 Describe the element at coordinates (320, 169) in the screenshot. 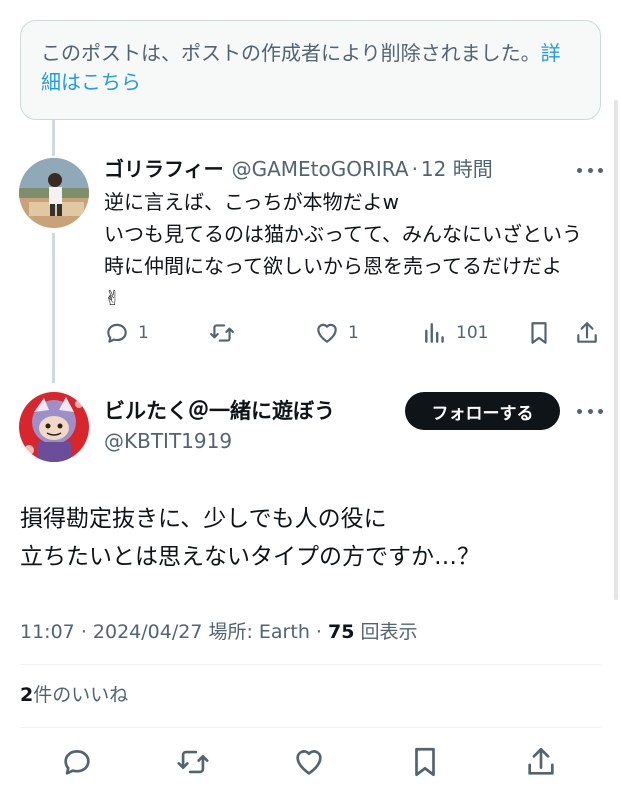

I see `reply-author-handle: @GAMEtoGORIRA` at that location.